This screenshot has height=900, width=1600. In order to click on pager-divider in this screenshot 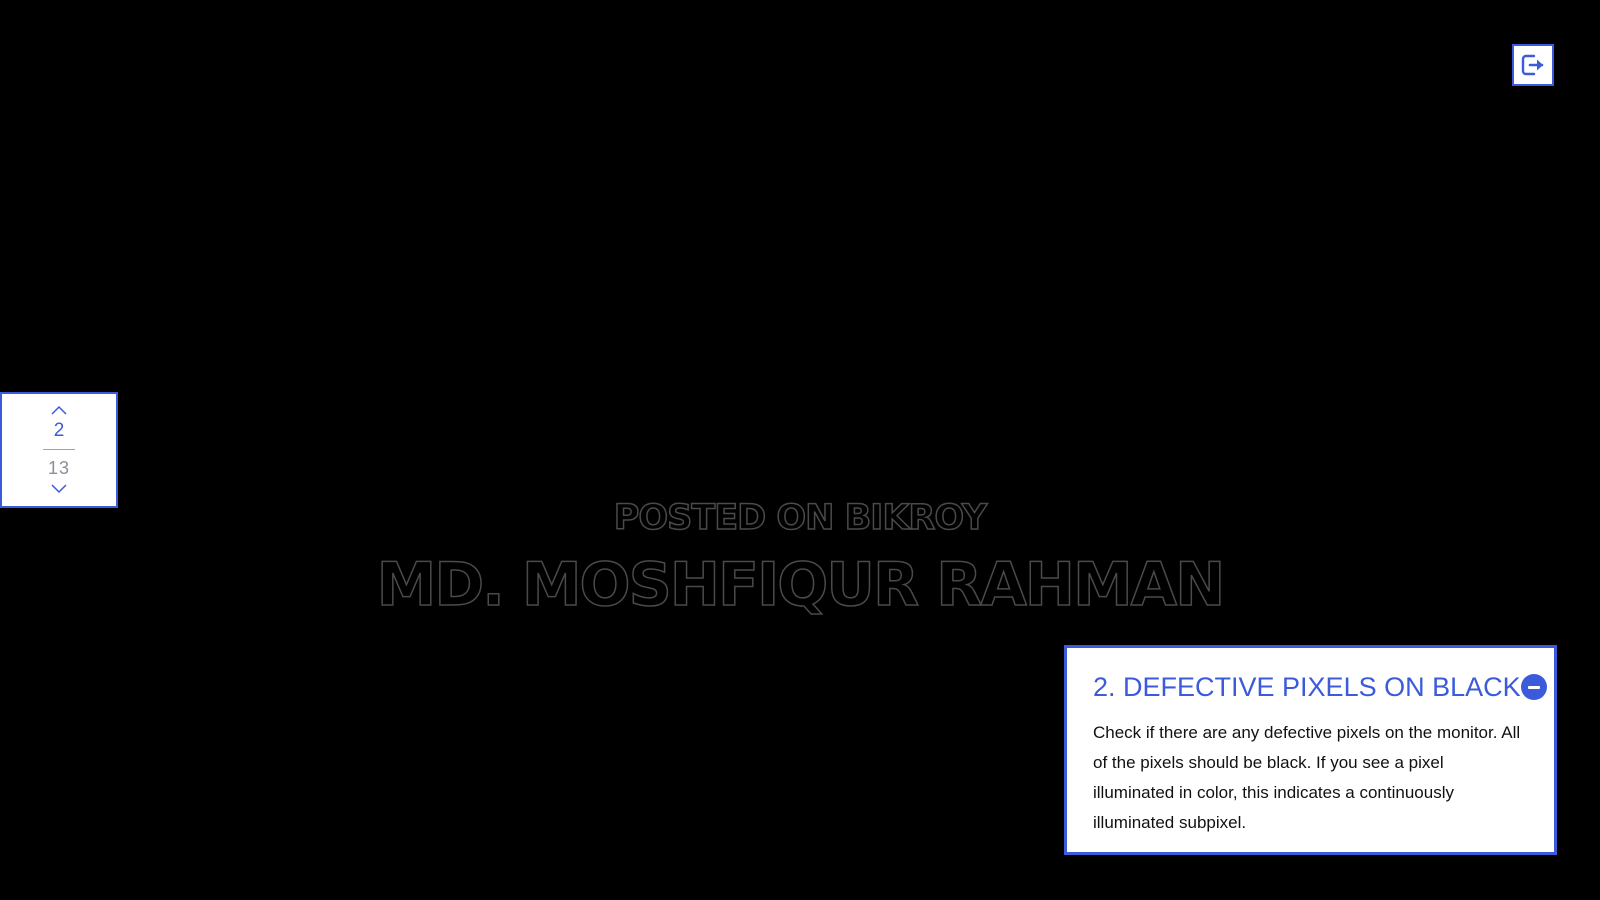, I will do `click(59, 449)`.